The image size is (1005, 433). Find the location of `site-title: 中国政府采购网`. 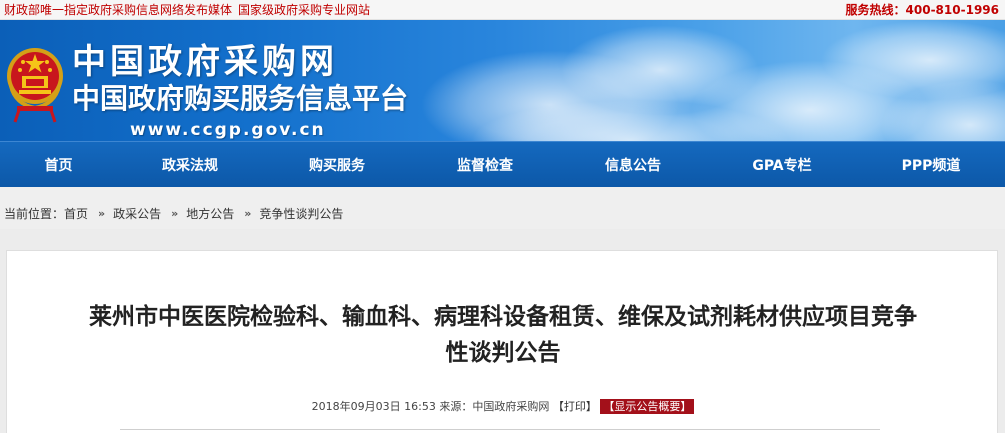

site-title: 中国政府采购网 is located at coordinates (205, 62).